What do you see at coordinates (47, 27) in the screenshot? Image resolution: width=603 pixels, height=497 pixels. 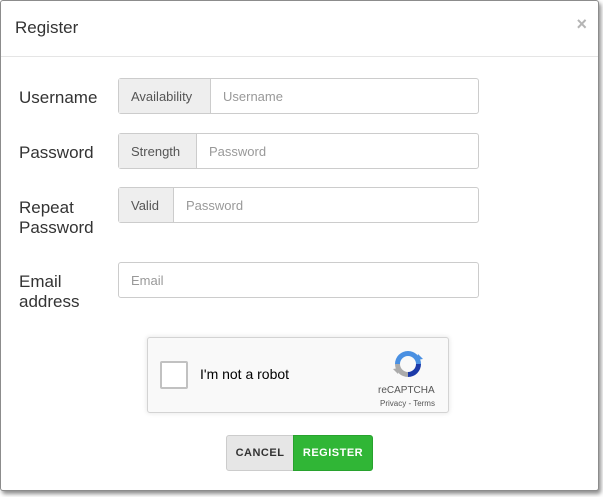 I see `modal-title: Register` at bounding box center [47, 27].